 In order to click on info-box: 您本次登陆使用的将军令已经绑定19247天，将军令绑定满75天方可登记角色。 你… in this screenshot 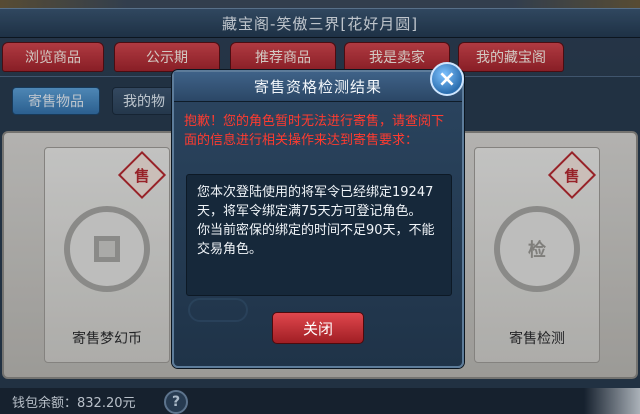, I will do `click(319, 235)`.